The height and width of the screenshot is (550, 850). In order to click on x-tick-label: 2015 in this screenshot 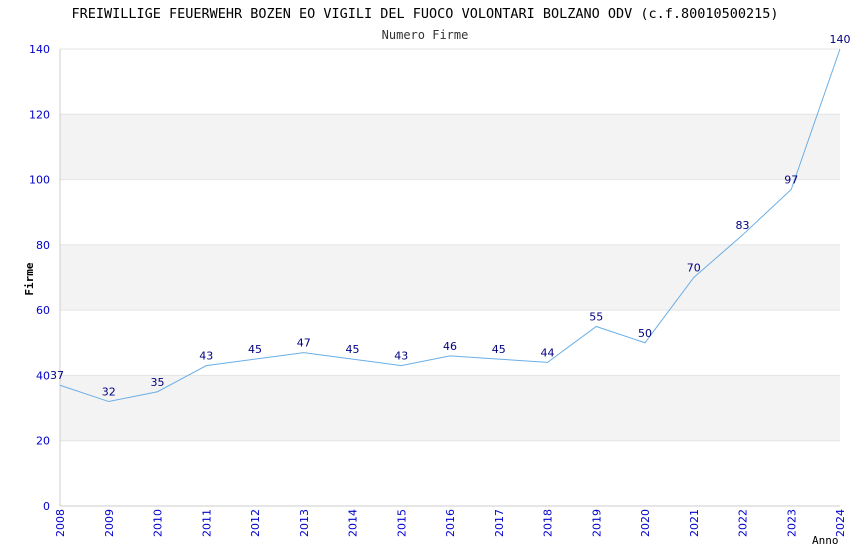, I will do `click(401, 523)`.